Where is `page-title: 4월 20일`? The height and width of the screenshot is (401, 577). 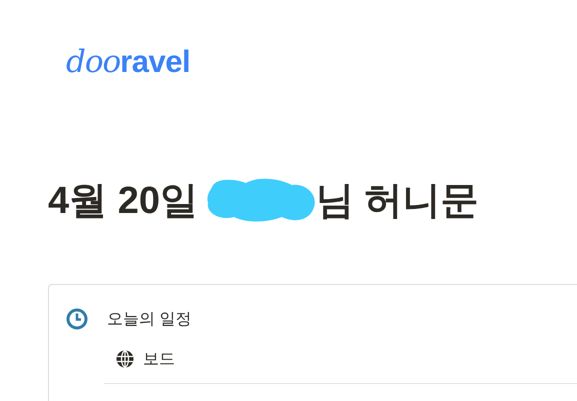 page-title: 4월 20일 is located at coordinates (123, 201).